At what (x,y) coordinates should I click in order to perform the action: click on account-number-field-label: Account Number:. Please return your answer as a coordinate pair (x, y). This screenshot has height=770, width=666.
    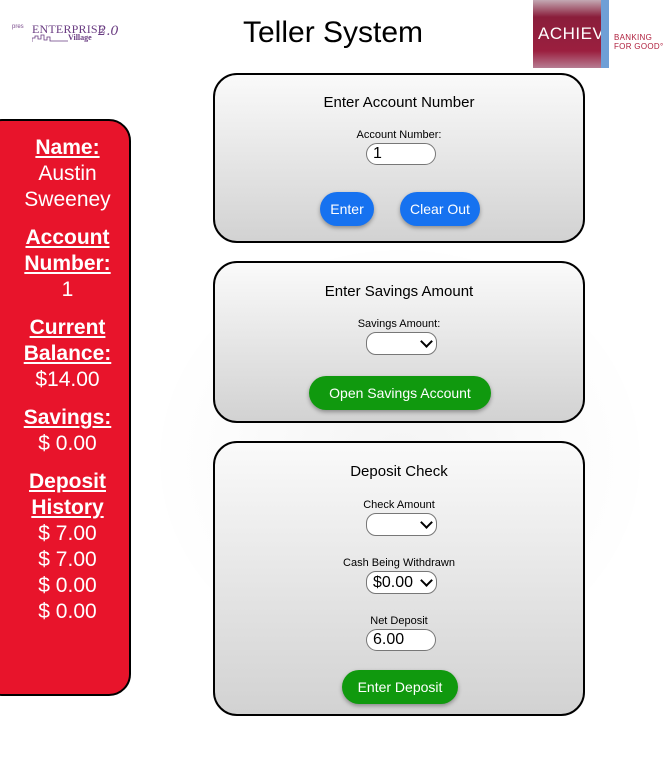
    Looking at the image, I should click on (399, 135).